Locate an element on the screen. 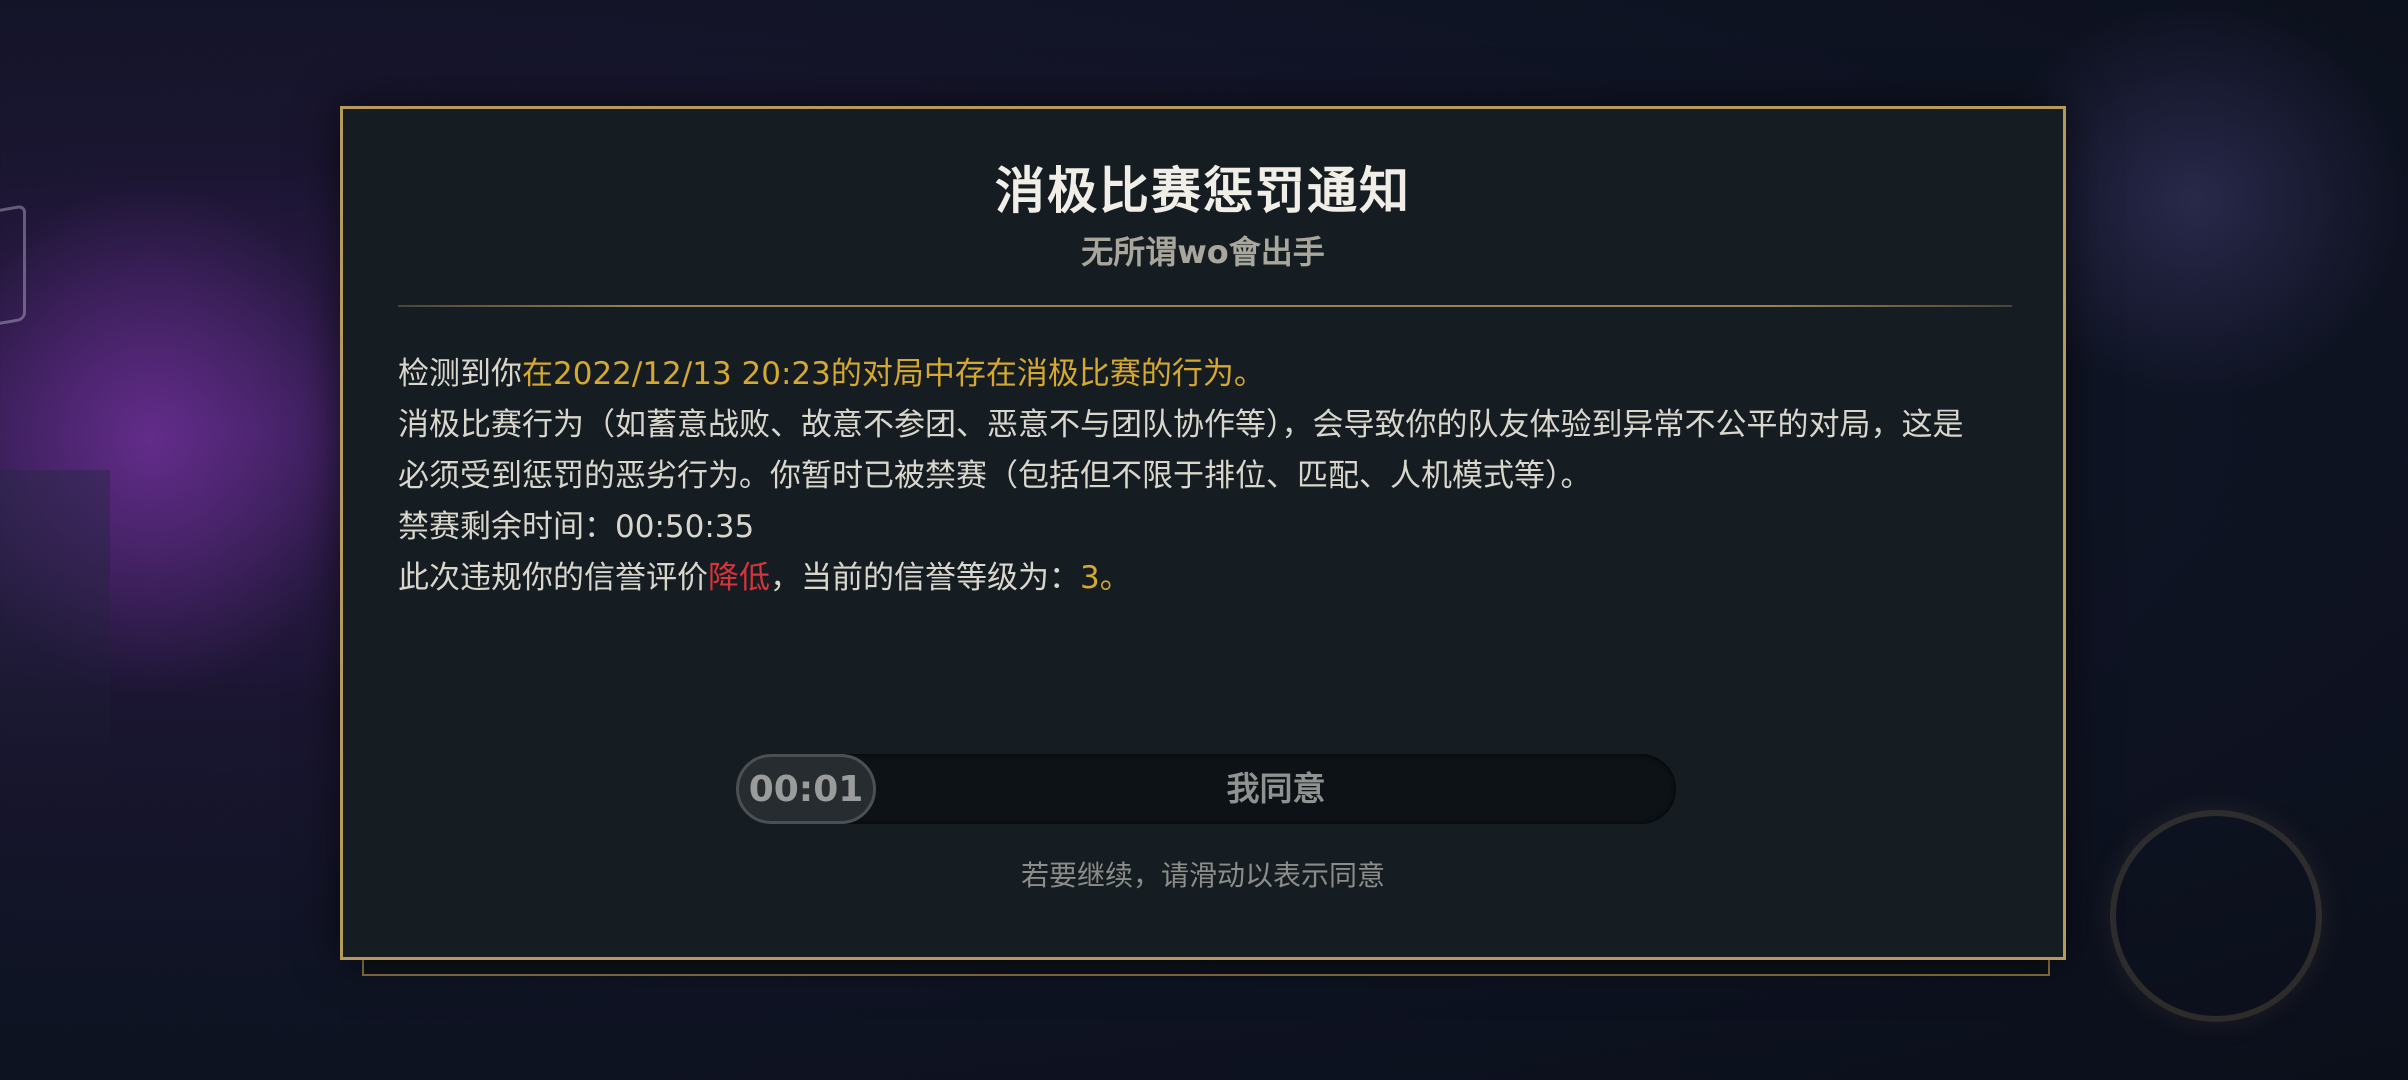 Image resolution: width=2408 pixels, height=1080 pixels. detection-prefix: 检测到你 is located at coordinates (460, 374).